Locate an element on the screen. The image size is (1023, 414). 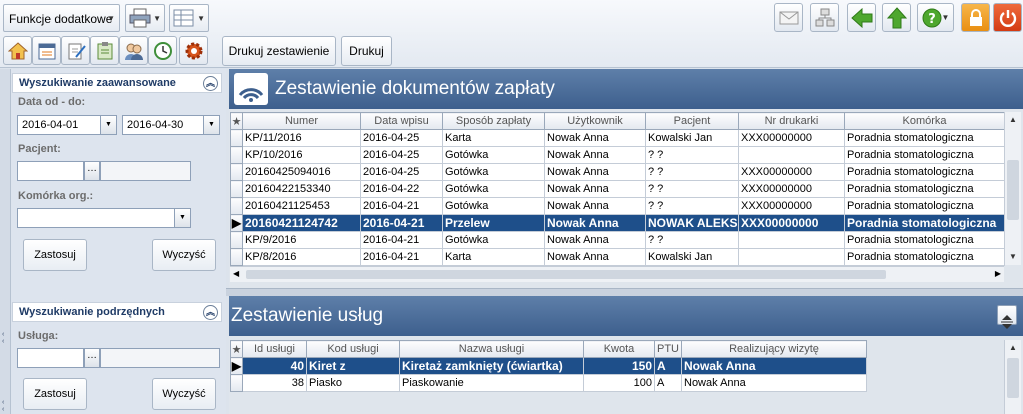
table-cell-data-wpisu: 2016-04-21 is located at coordinates (401, 240).